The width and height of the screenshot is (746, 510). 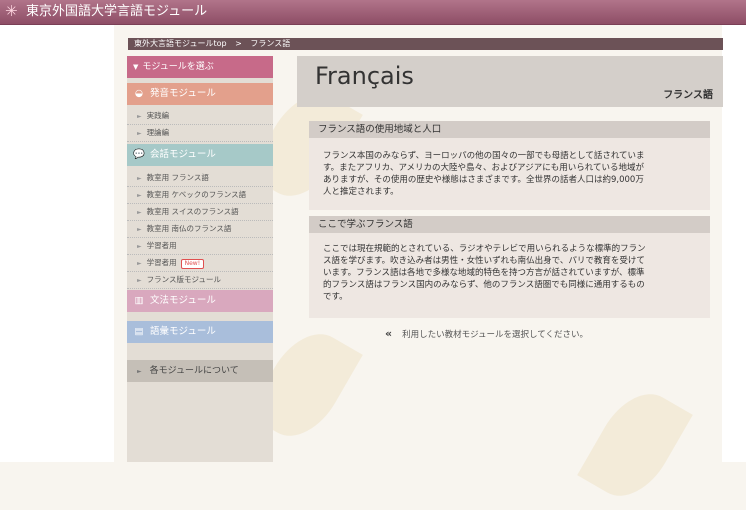 I want to click on sidebar-subitem-theory: ► 理論編, so click(x=200, y=133).